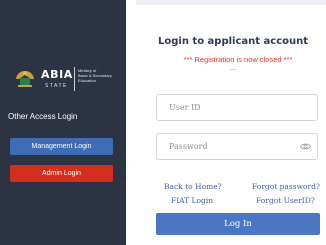 The width and height of the screenshot is (326, 245). I want to click on page-title: Login to applicant account, so click(233, 41).